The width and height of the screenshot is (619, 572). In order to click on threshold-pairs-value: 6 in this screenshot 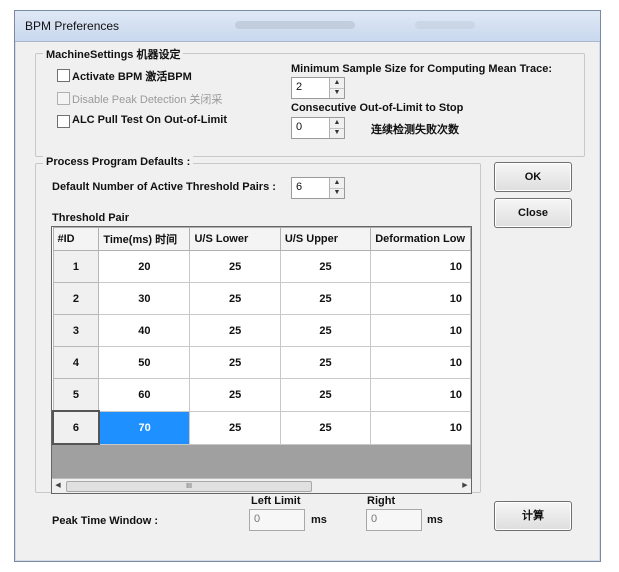, I will do `click(299, 187)`.